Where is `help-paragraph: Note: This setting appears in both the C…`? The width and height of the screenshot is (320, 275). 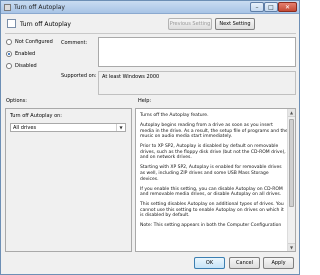 help-paragraph: Note: This setting appears in both the C… is located at coordinates (211, 226).